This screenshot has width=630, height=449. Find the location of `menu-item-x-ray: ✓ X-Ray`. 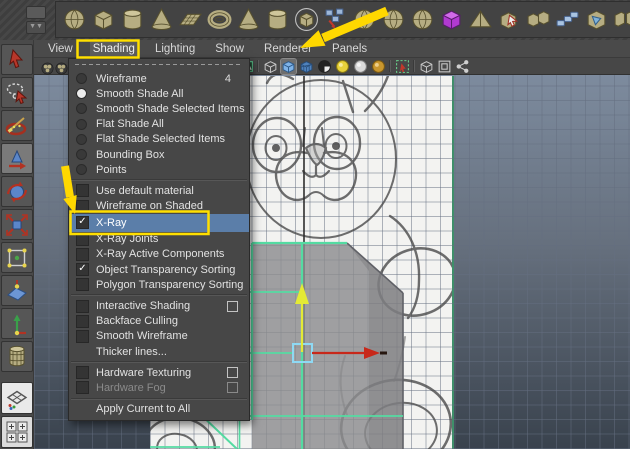

menu-item-x-ray: ✓ X-Ray is located at coordinates (159, 222).